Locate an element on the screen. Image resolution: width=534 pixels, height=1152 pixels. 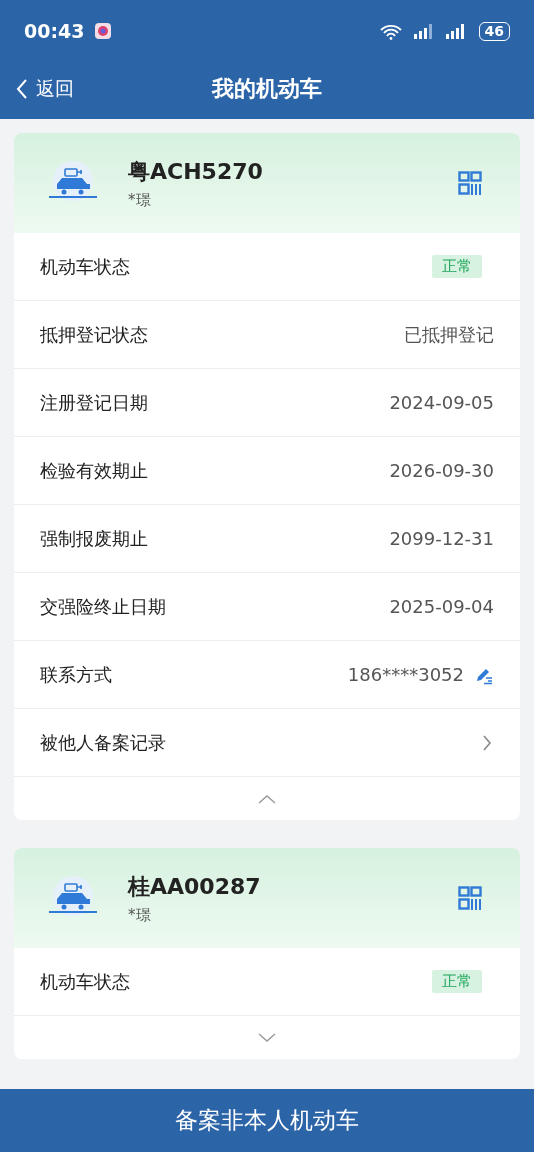
page-title: 我的机动车 is located at coordinates (267, 89).